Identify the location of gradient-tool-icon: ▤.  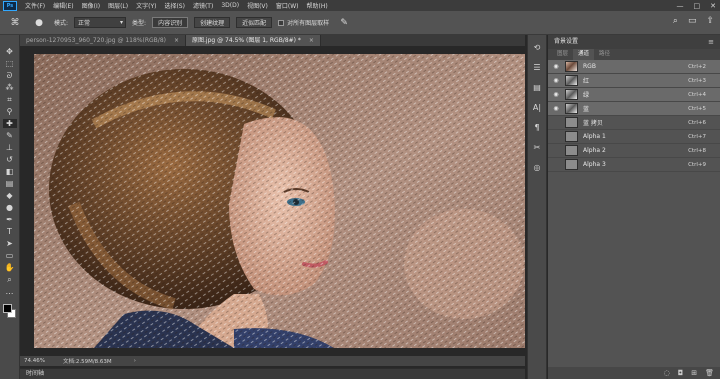
(10, 183).